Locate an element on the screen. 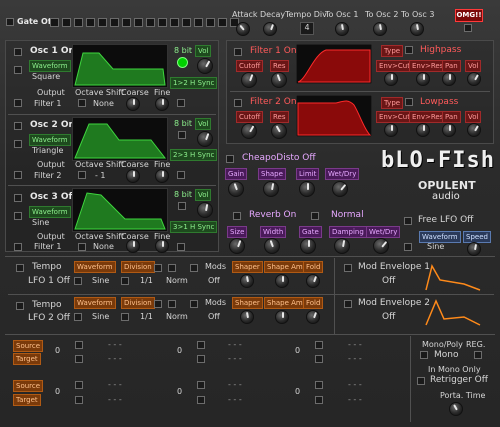 This screenshot has width=500, height=427. retrigger-value: Retrigger Off is located at coordinates (459, 380).